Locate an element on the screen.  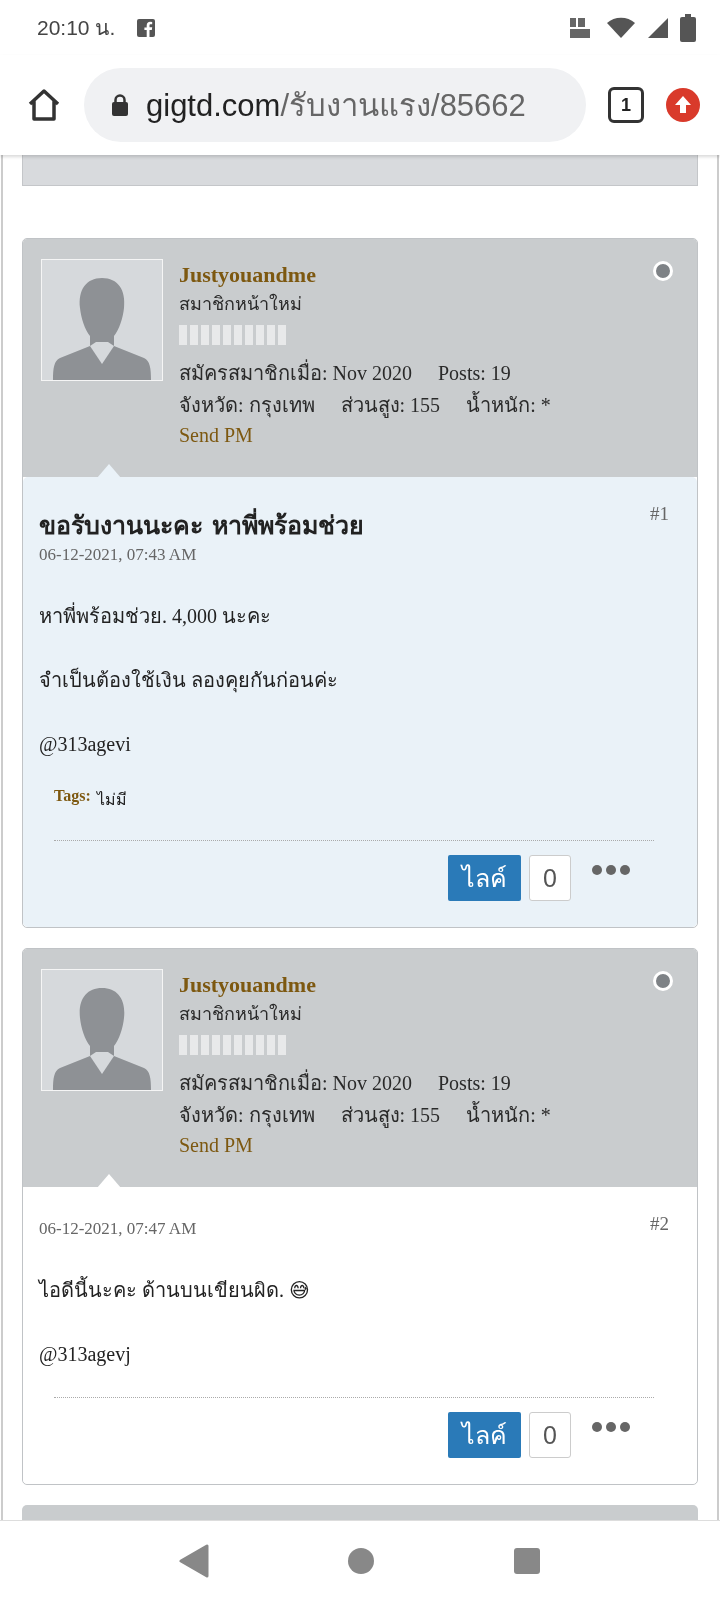
lock-icon is located at coordinates (120, 105).